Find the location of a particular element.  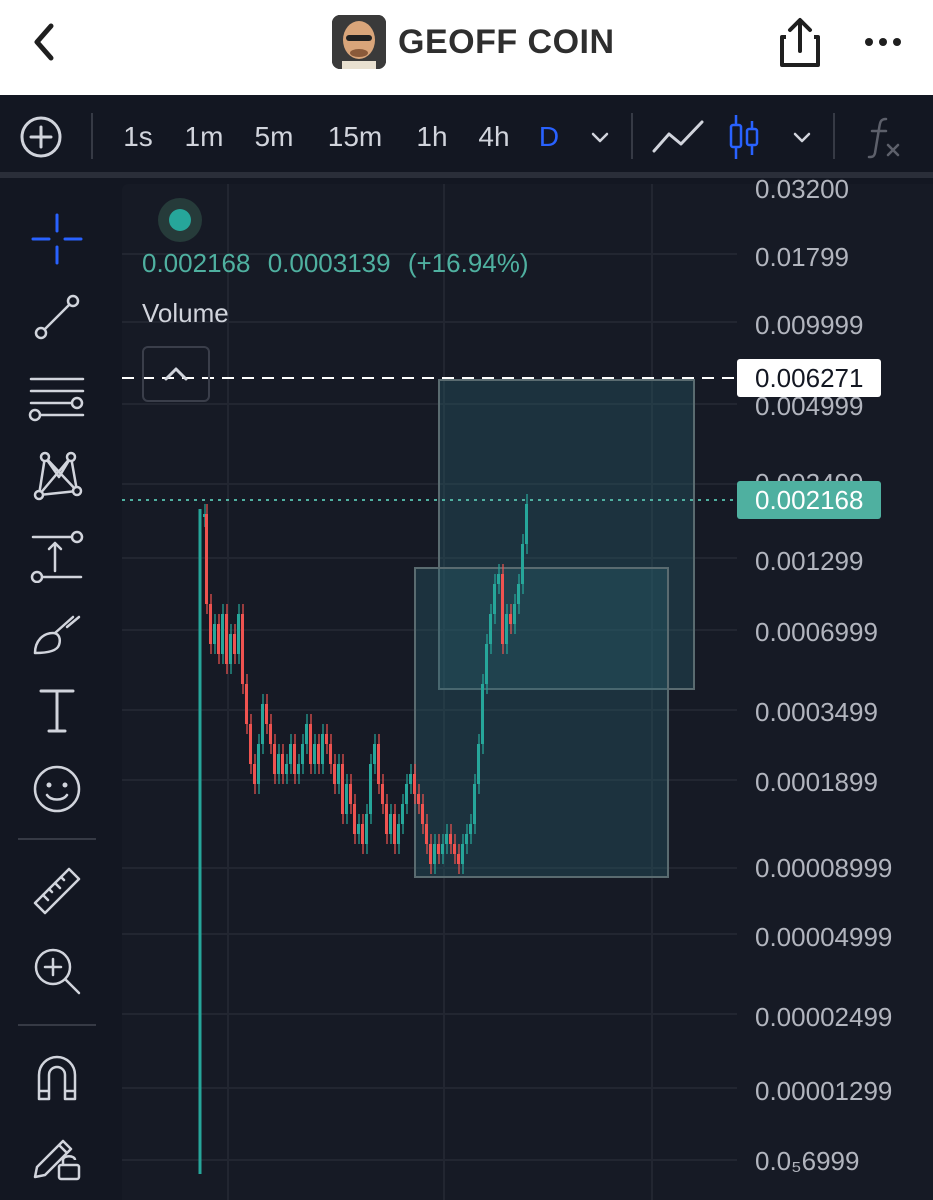

page-title: GEOFF COIN is located at coordinates (506, 41).